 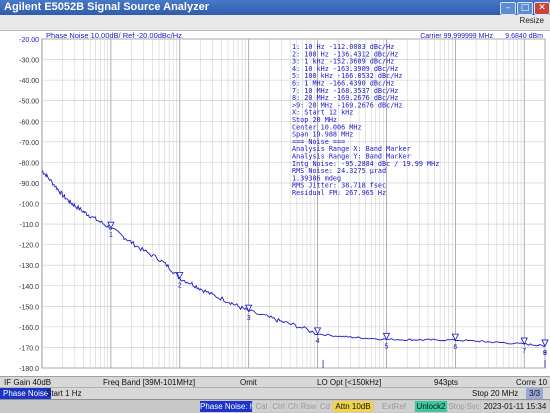 What do you see at coordinates (545, 353) in the screenshot?
I see `marker-label: 9` at bounding box center [545, 353].